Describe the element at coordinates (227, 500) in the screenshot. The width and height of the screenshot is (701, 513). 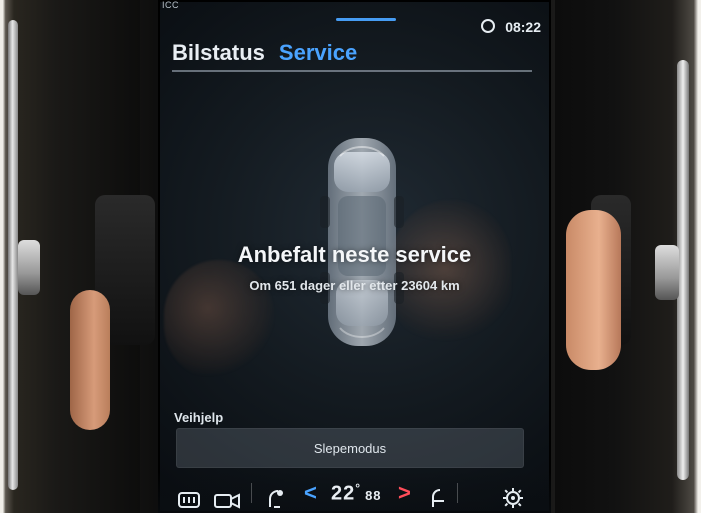
I see `camera-icon` at that location.